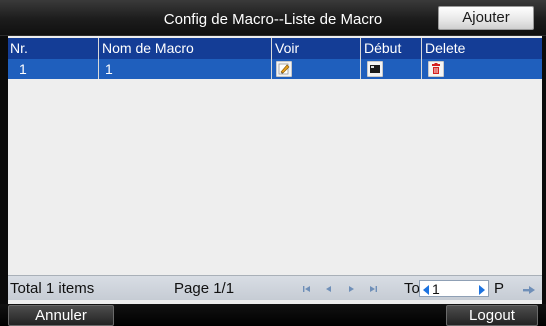  Describe the element at coordinates (412, 288) in the screenshot. I see `goto-label: To` at that location.